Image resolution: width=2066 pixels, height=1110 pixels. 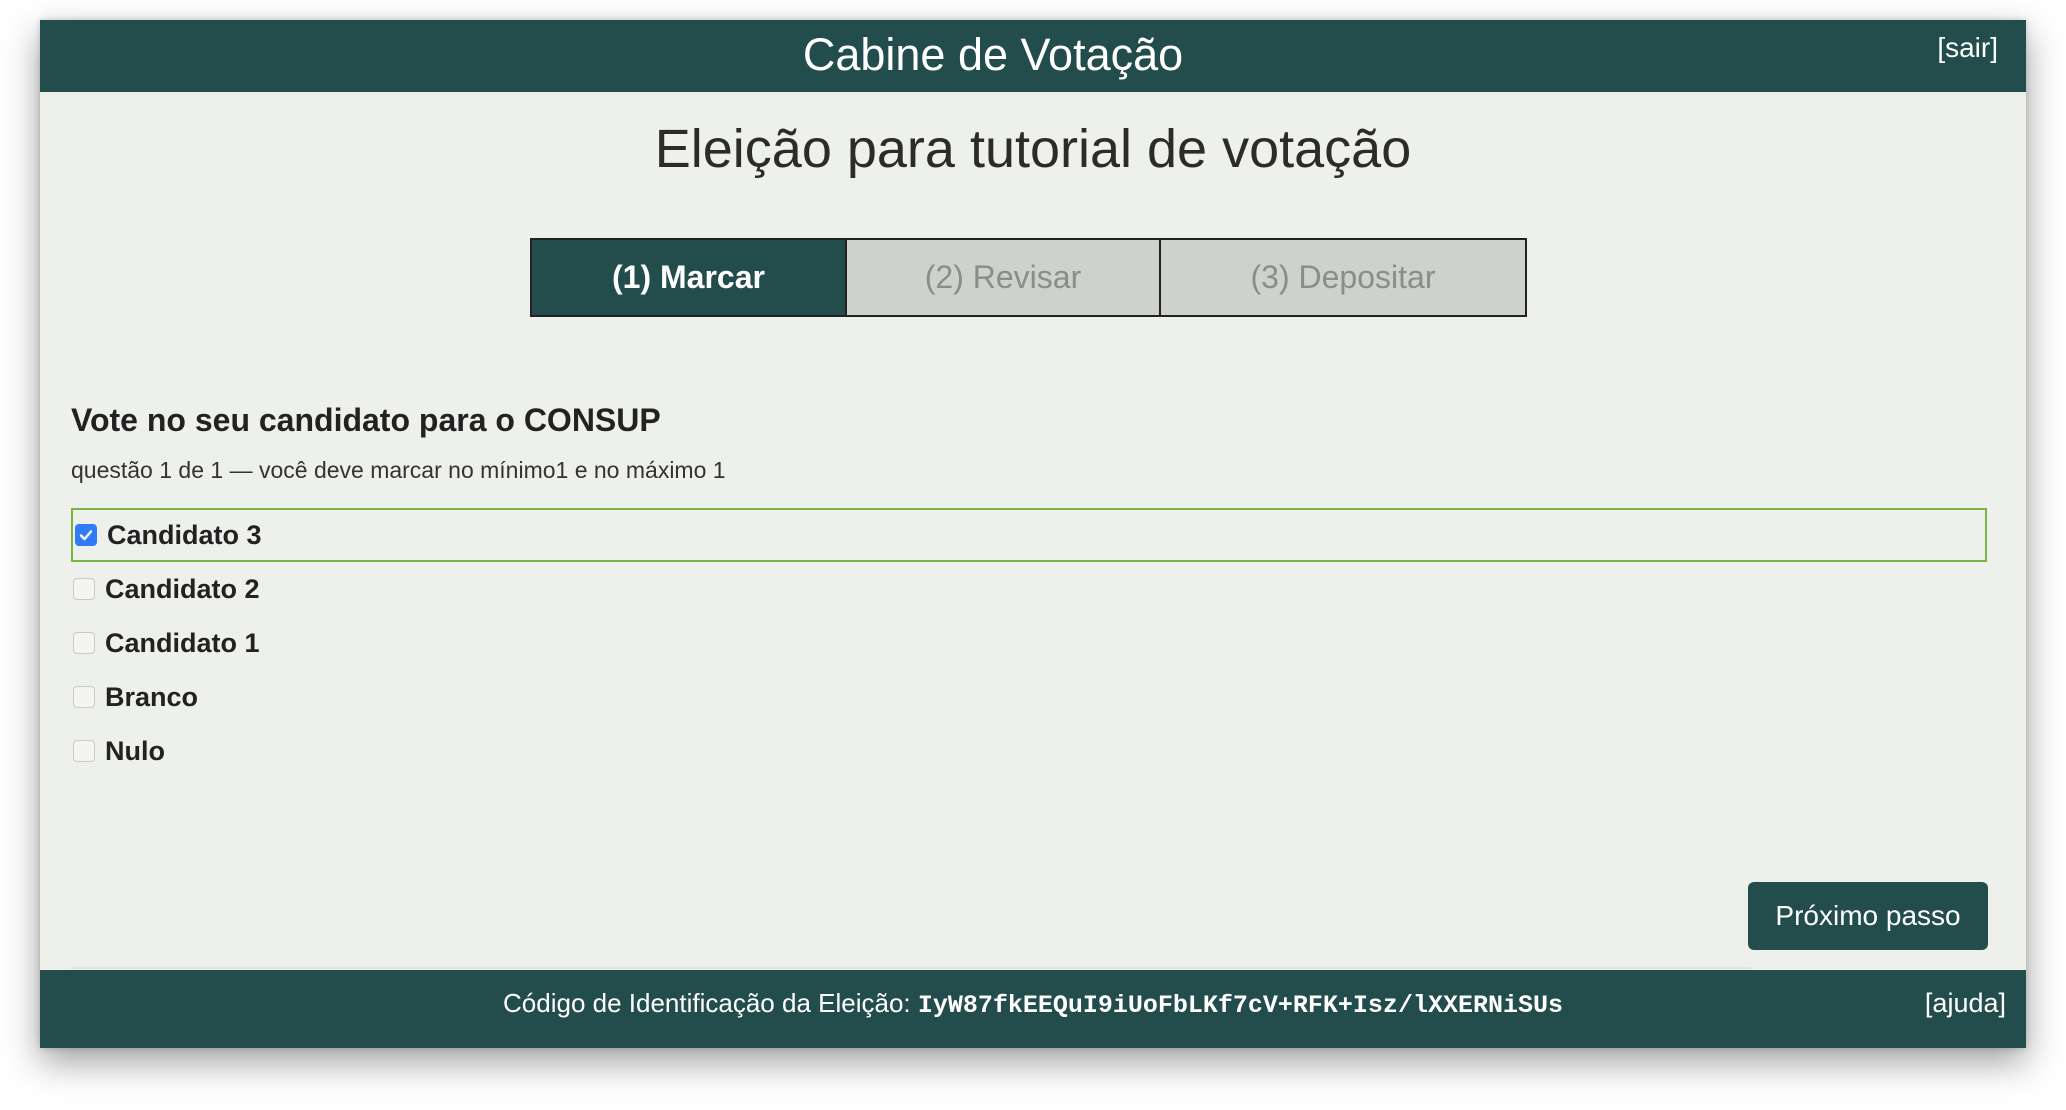 I want to click on question-title: Vote no seu candidato para o CONSUP, so click(x=366, y=420).